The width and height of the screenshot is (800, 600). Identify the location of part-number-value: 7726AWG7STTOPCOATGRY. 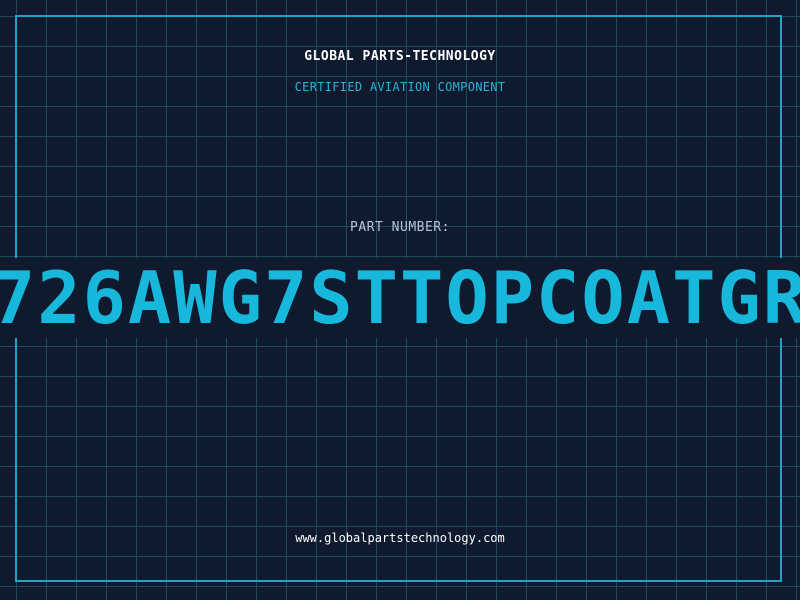
(400, 298).